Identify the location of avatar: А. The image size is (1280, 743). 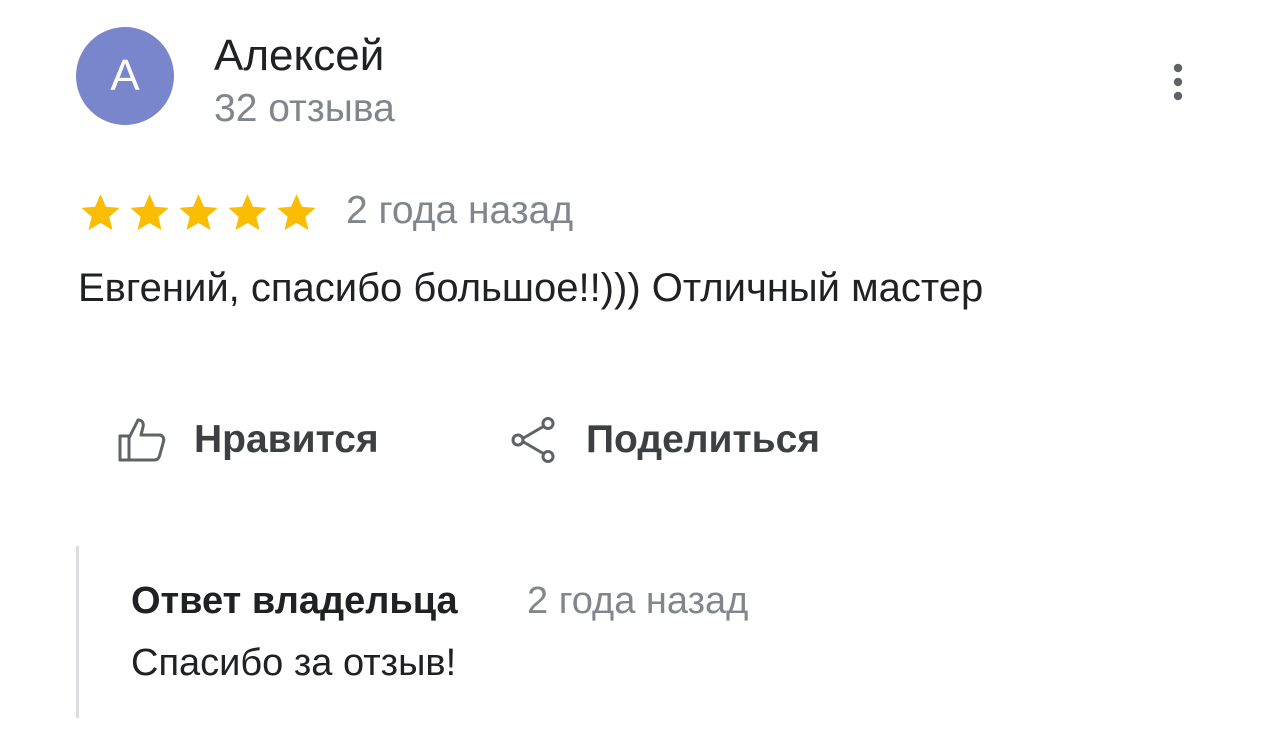
(125, 76).